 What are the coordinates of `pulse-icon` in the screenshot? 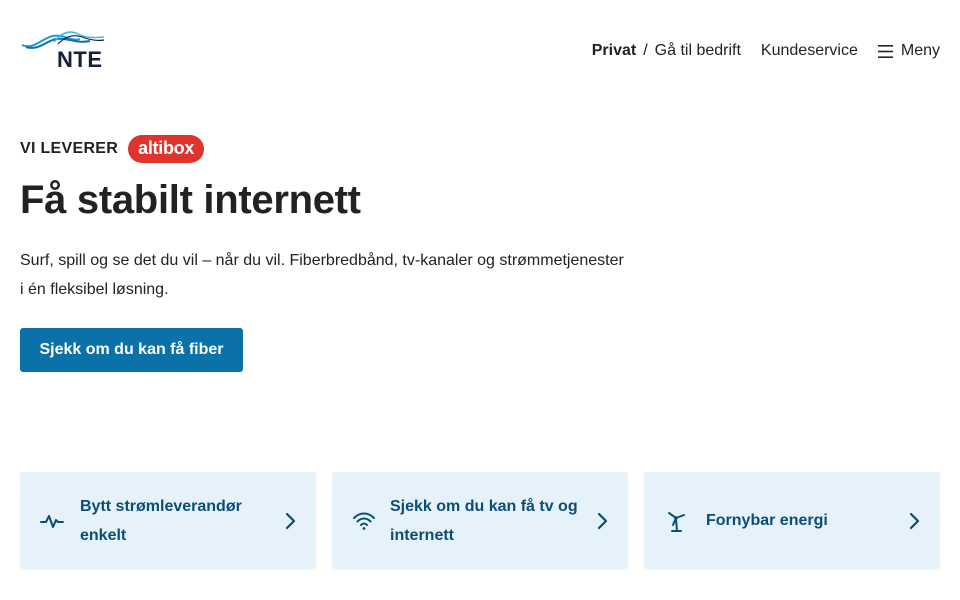 It's located at (52, 521).